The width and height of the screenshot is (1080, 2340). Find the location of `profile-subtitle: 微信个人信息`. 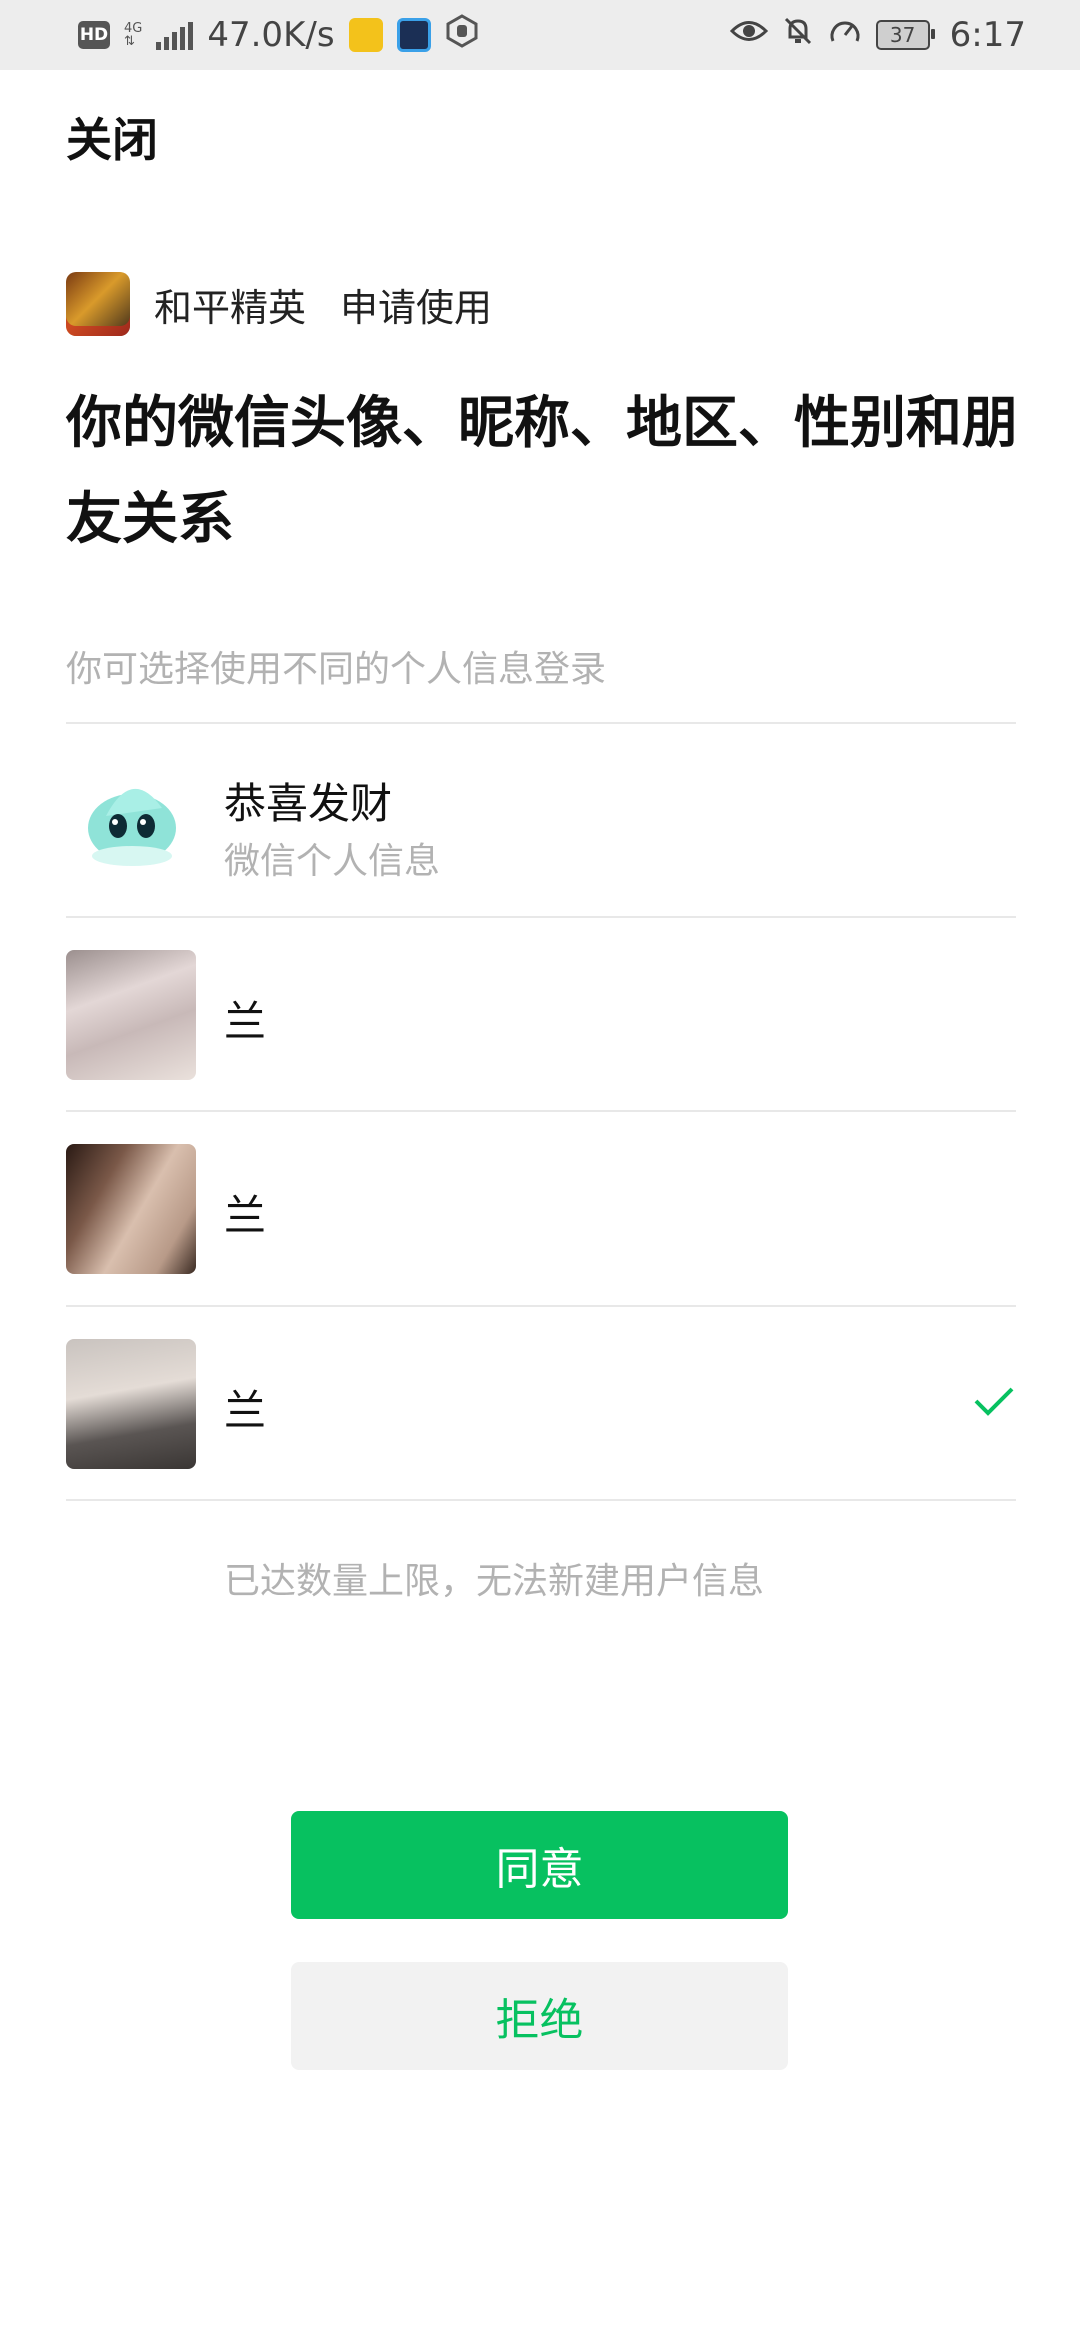

profile-subtitle: 微信个人信息 is located at coordinates (332, 861).